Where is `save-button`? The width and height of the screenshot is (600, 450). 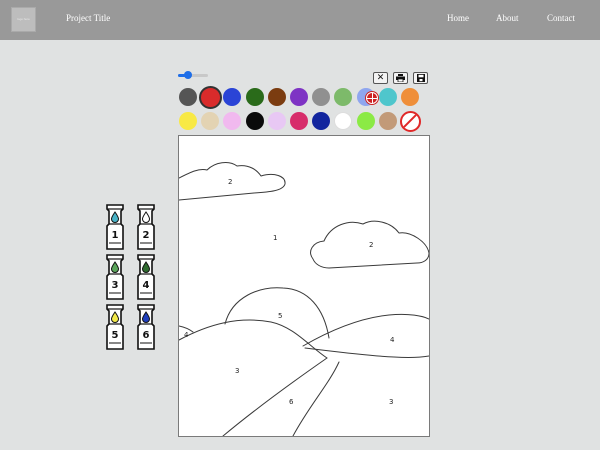 save-button is located at coordinates (420, 78).